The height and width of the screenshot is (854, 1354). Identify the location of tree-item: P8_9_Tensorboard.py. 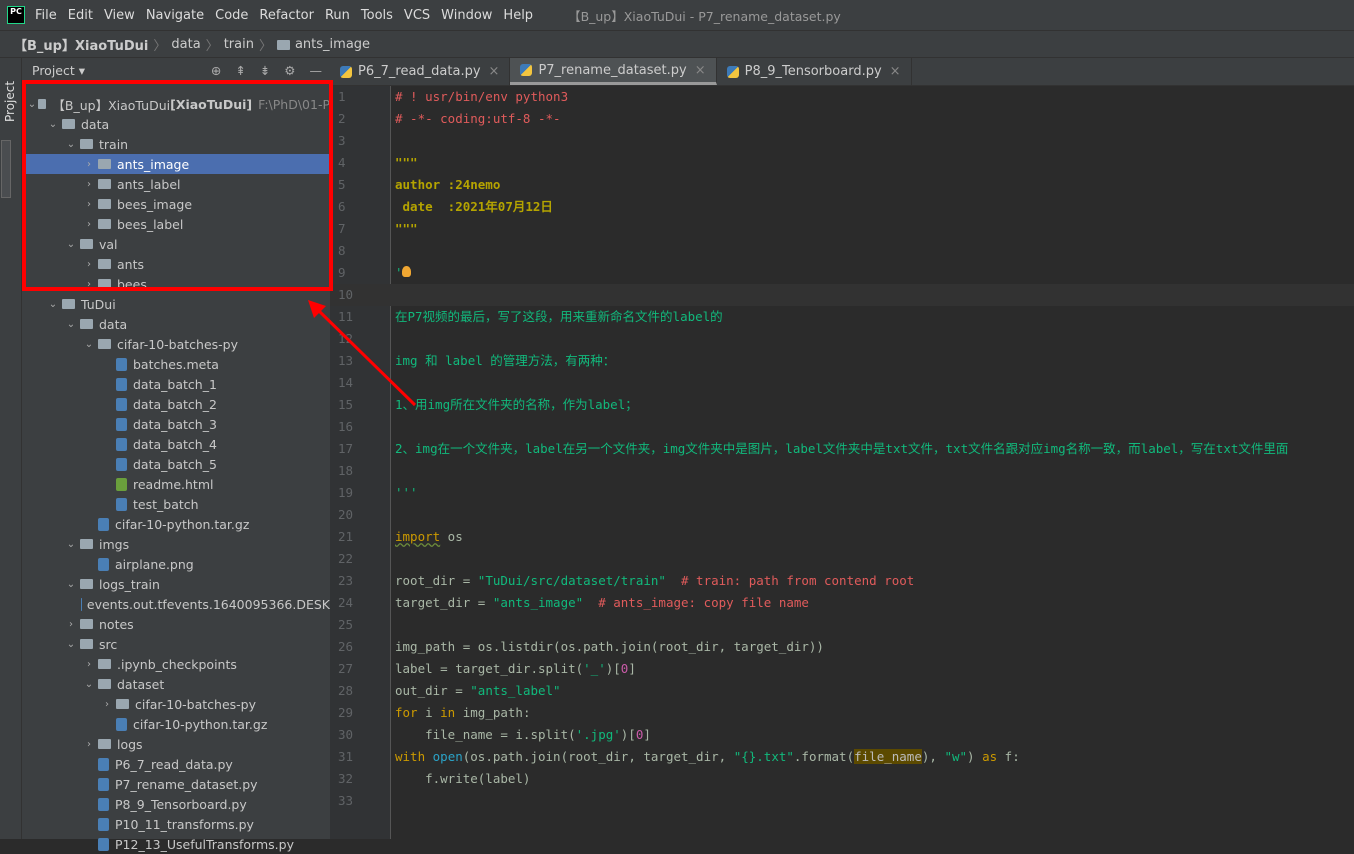
(176, 804).